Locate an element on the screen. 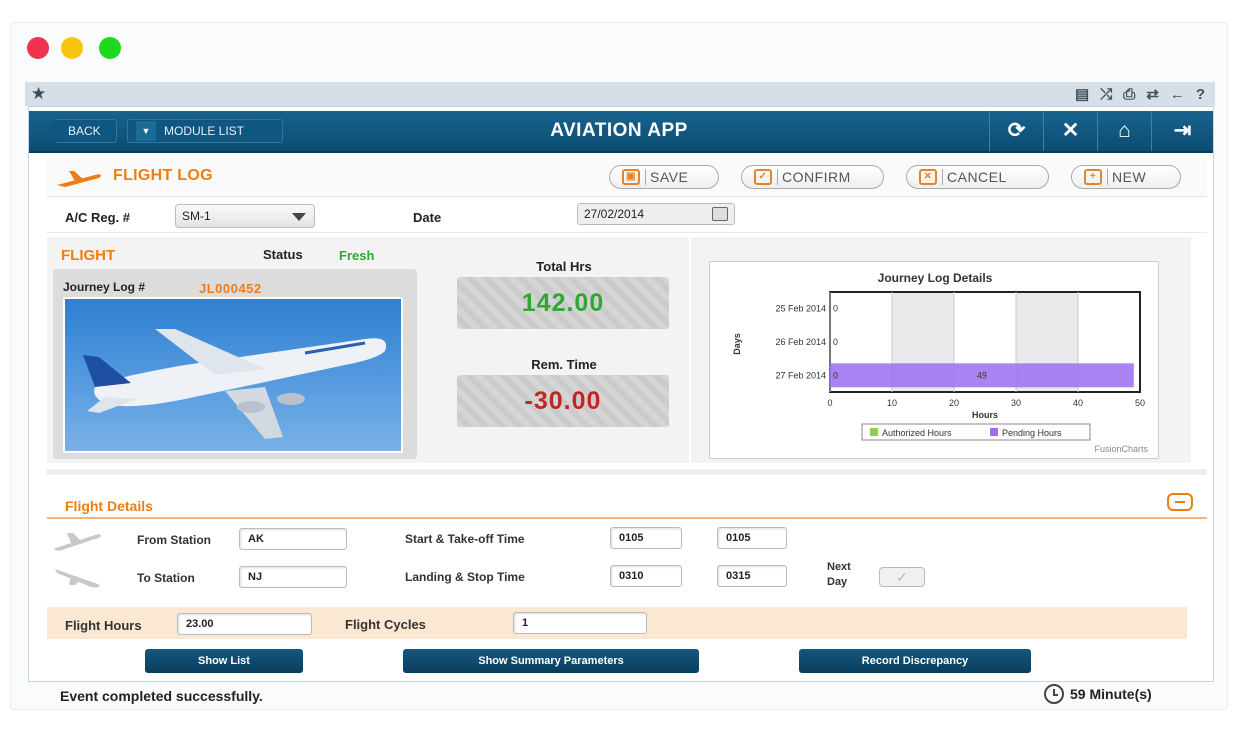  show-summary-button: Show Summary Parameters is located at coordinates (551, 661).